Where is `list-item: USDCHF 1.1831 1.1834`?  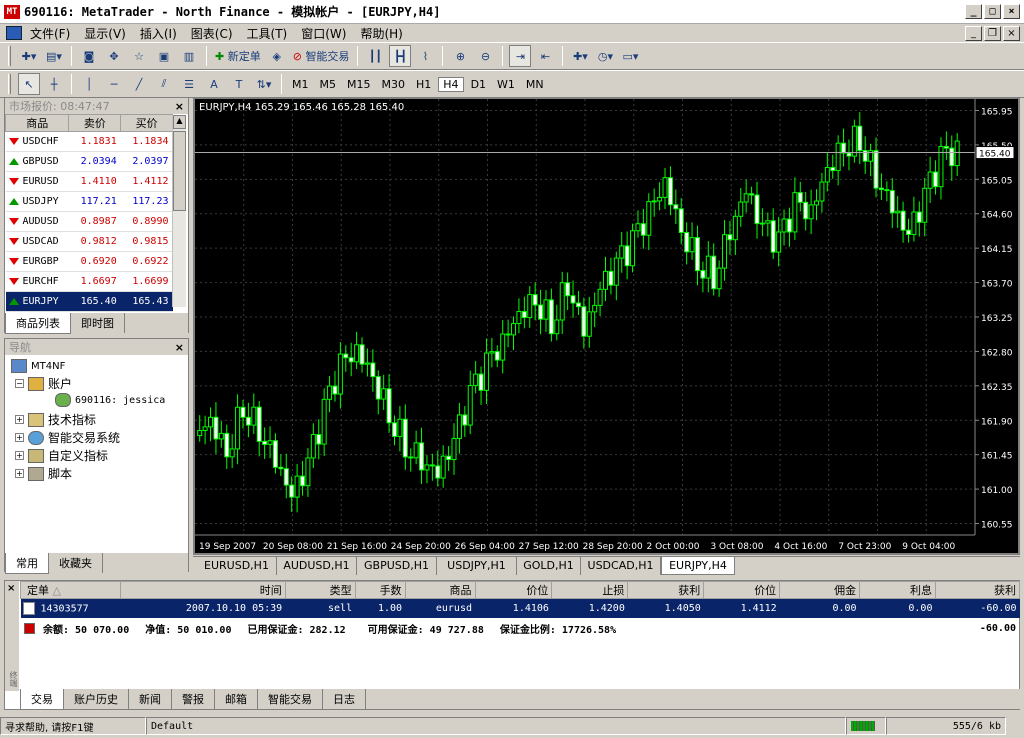 list-item: USDCHF 1.1831 1.1834 is located at coordinates (89, 141).